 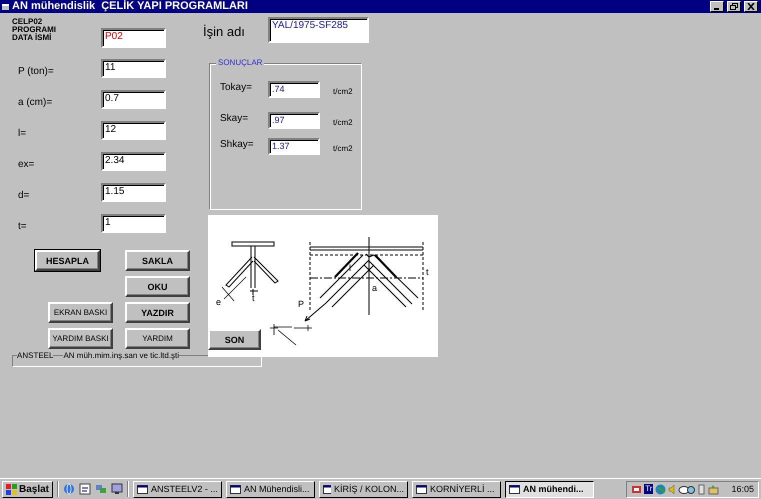 I want to click on data-name-label: CELP02, so click(x=28, y=22).